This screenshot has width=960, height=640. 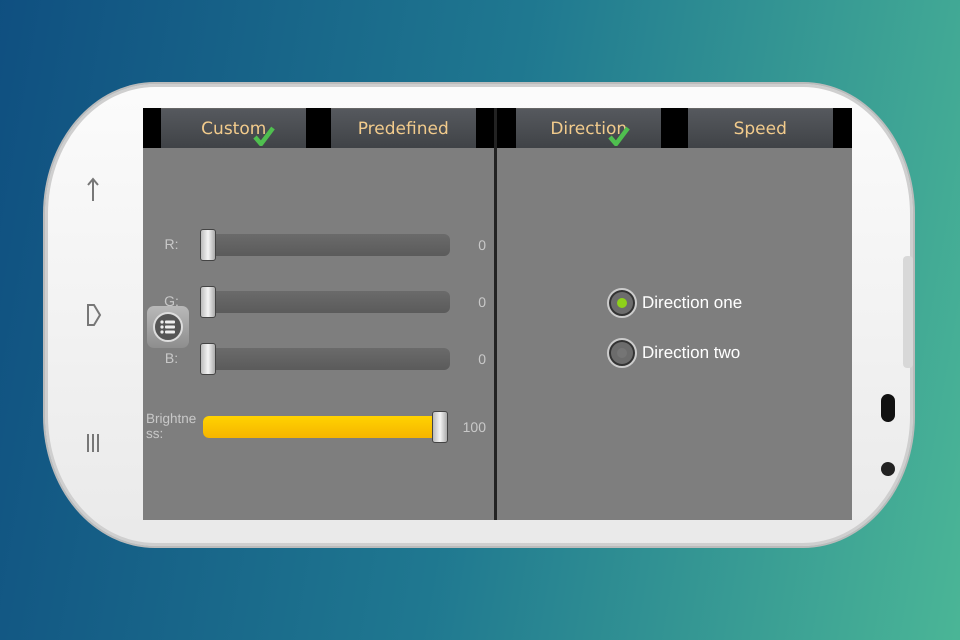 What do you see at coordinates (692, 303) in the screenshot?
I see `radio-label: Direction one` at bounding box center [692, 303].